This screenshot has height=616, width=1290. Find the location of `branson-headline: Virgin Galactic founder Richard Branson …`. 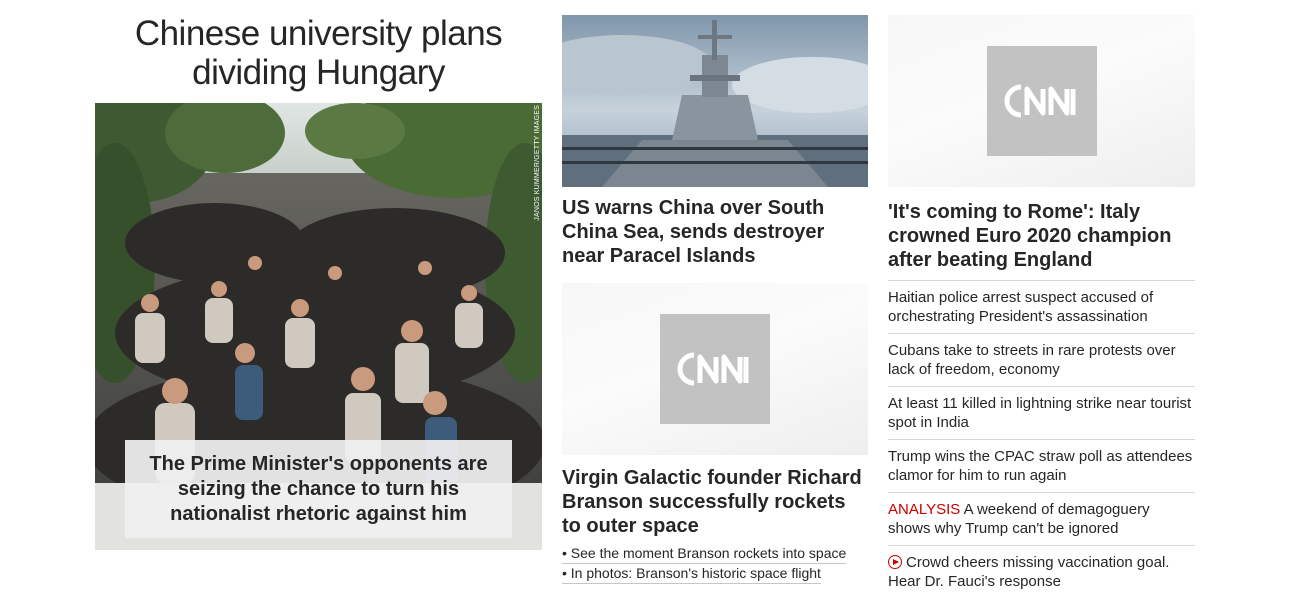

branson-headline: Virgin Galactic founder Richard Branson … is located at coordinates (715, 502).